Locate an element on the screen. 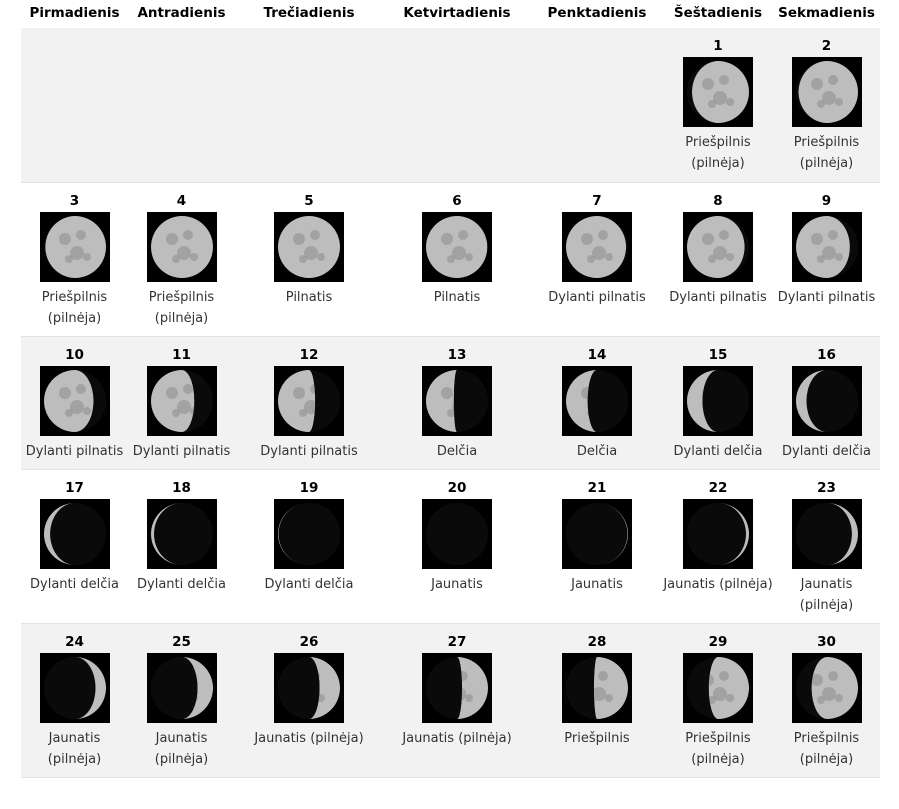 The height and width of the screenshot is (809, 899). day-cell: 26 Jaunatis (pilnėja) is located at coordinates (309, 700).